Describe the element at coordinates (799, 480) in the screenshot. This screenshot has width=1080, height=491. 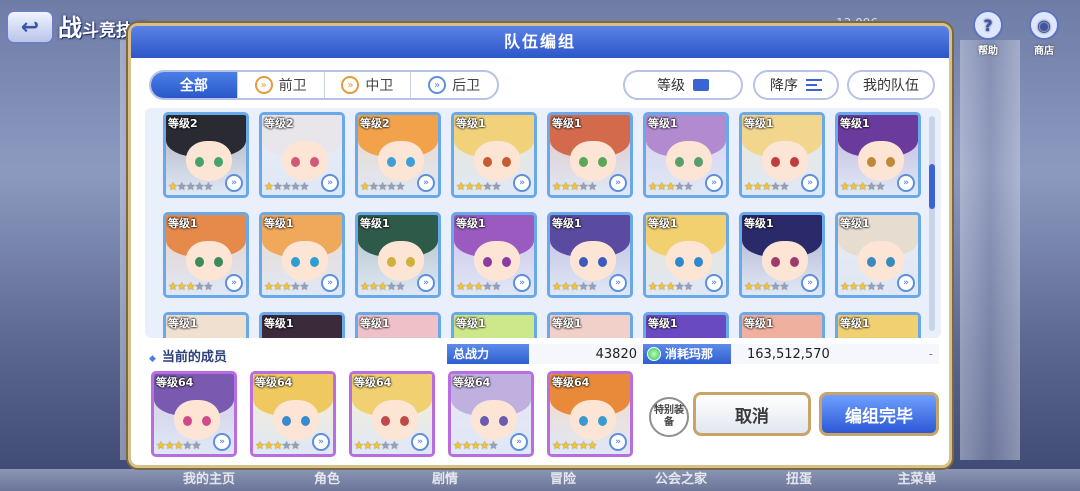
I see `bottom-nav-item: 扭蛋` at that location.